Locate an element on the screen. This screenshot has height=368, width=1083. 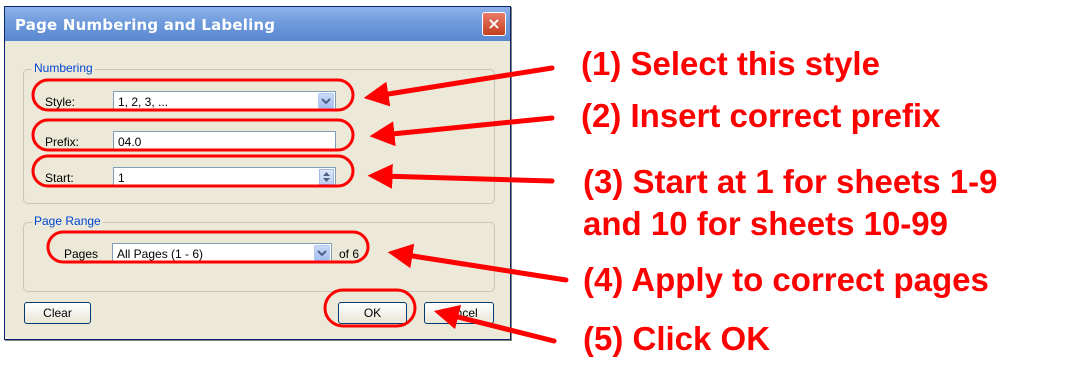
annotation-step5: (5) Click OK is located at coordinates (677, 338).